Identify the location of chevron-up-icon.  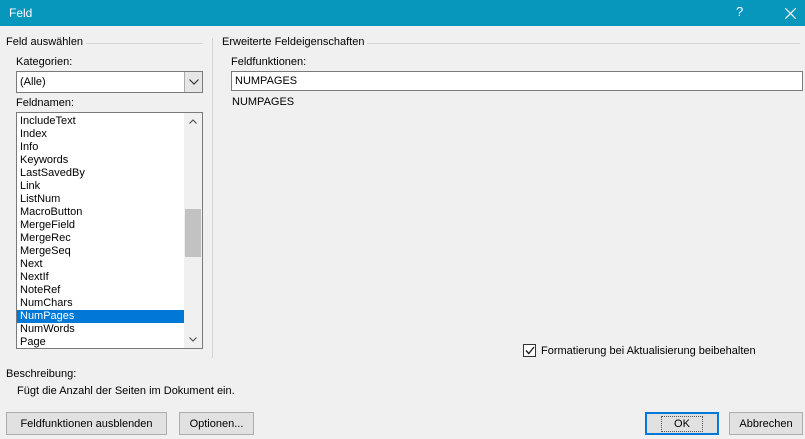
(193, 121).